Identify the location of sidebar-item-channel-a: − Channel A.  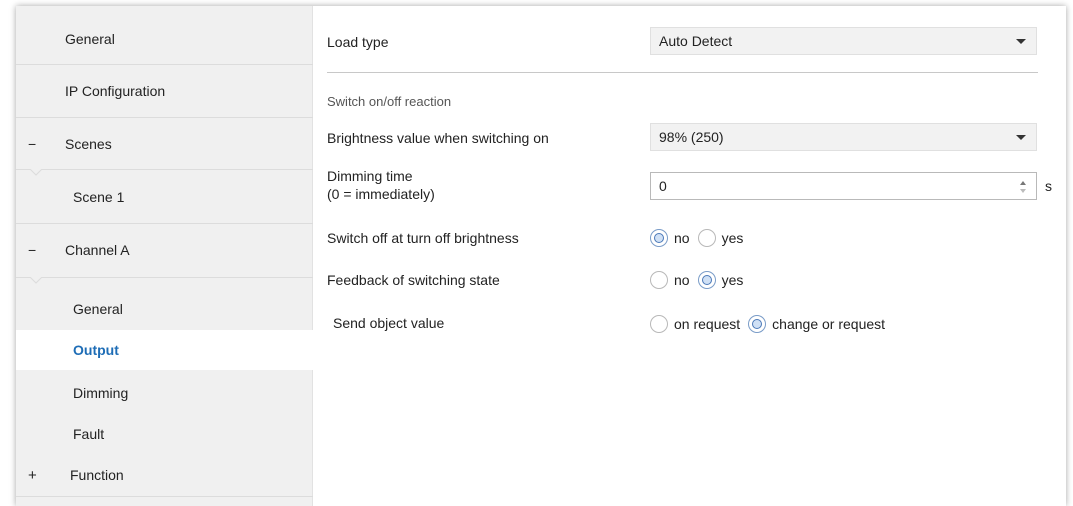
(164, 250).